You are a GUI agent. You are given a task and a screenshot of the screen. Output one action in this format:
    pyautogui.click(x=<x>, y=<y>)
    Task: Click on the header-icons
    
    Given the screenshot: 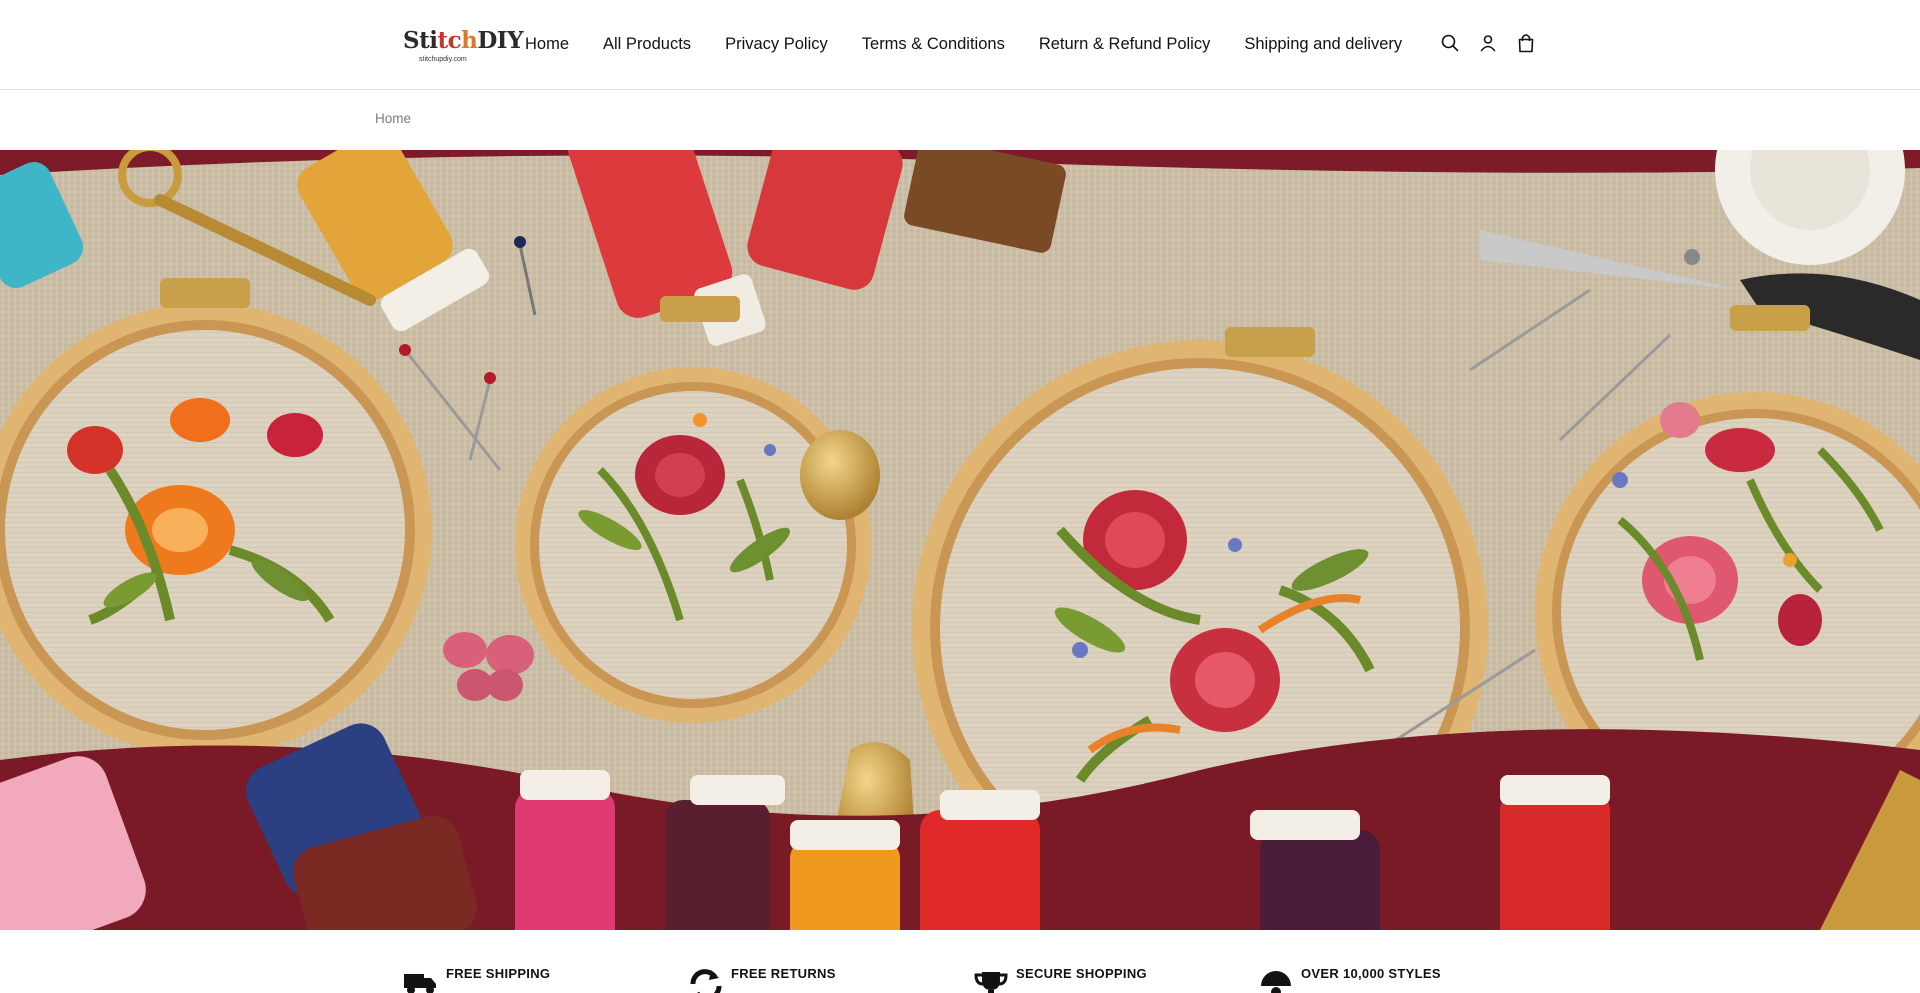 What is the action you would take?
    pyautogui.click(x=1488, y=43)
    